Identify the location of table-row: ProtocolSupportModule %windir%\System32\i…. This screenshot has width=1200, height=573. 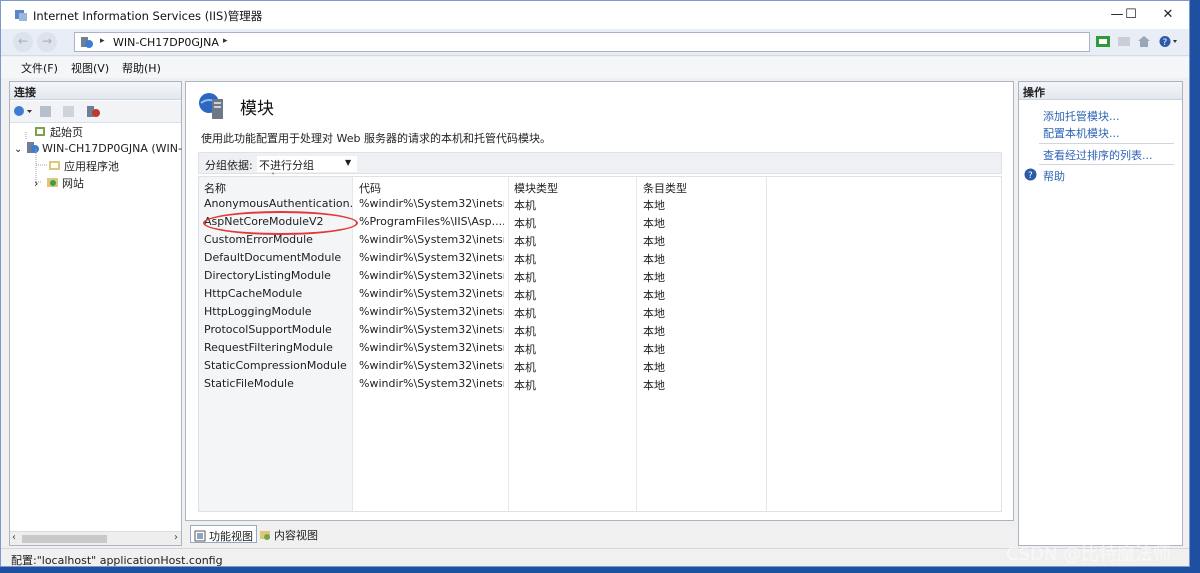
(489, 330).